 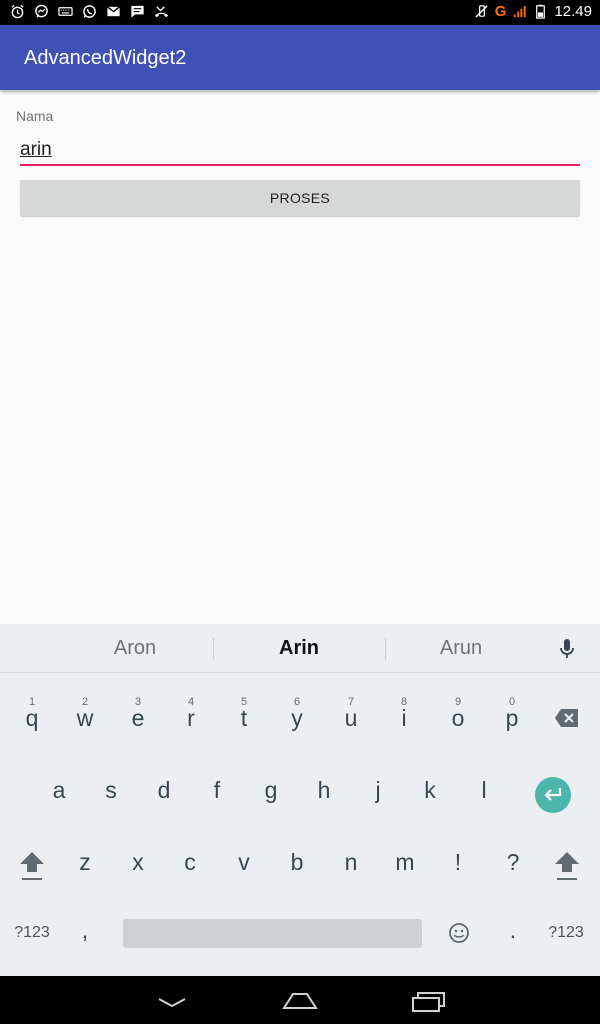 What do you see at coordinates (404, 702) in the screenshot?
I see `key-hint: 8` at bounding box center [404, 702].